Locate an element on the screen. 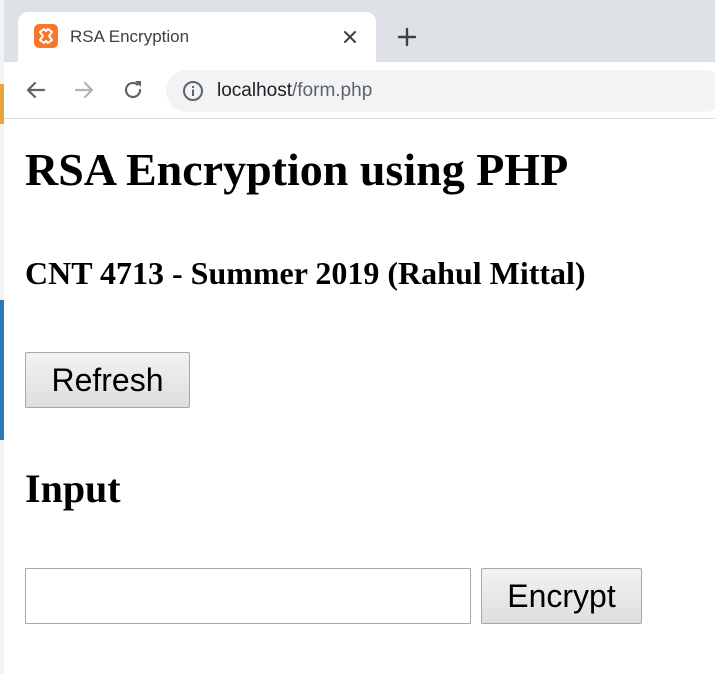 This screenshot has width=715, height=674. address-bar: localhost/form.php is located at coordinates (440, 91).